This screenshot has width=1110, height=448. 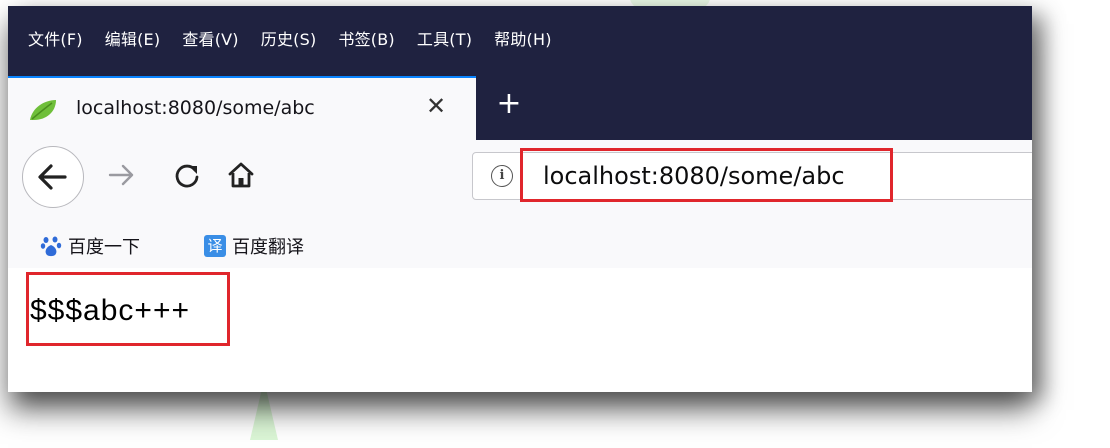 What do you see at coordinates (268, 247) in the screenshot?
I see `bookmark-label: 百度翻译` at bounding box center [268, 247].